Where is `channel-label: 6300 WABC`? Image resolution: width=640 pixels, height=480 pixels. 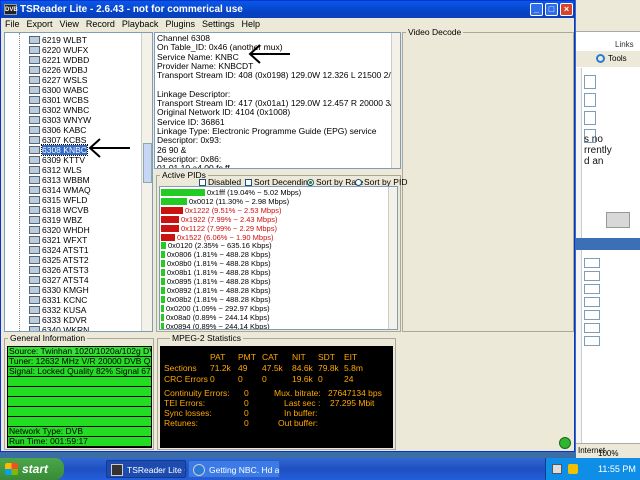 channel-label: 6300 WABC is located at coordinates (65, 90).